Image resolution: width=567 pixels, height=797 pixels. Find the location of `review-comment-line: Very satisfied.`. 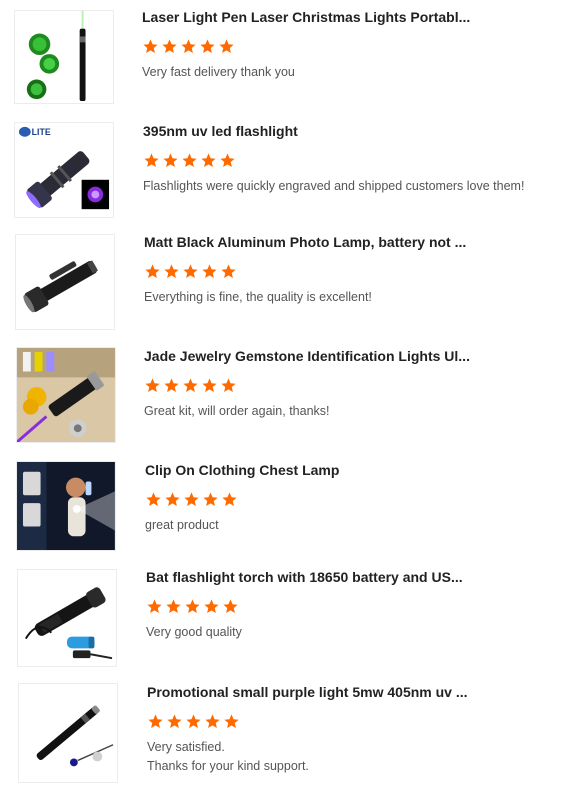

review-comment-line: Very satisfied. is located at coordinates (186, 747).